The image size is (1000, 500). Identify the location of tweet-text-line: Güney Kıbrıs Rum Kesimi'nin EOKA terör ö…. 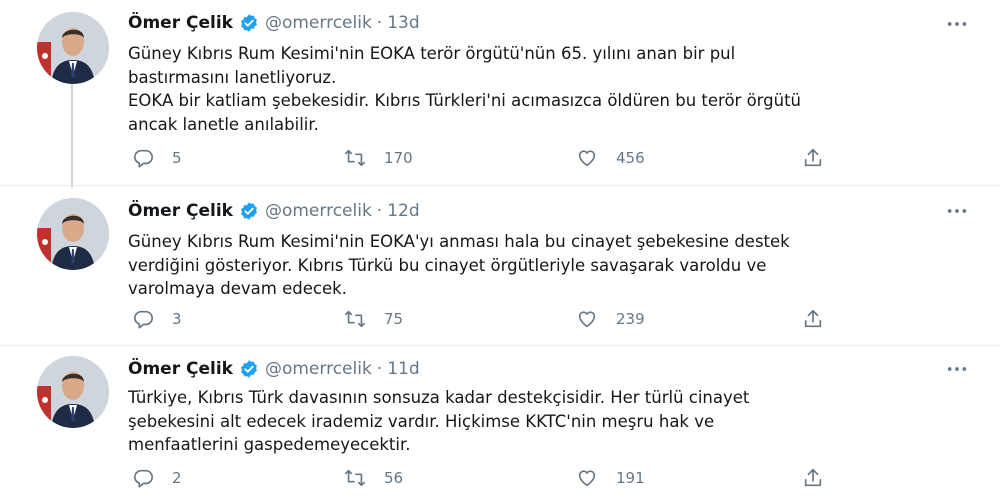
(432, 53).